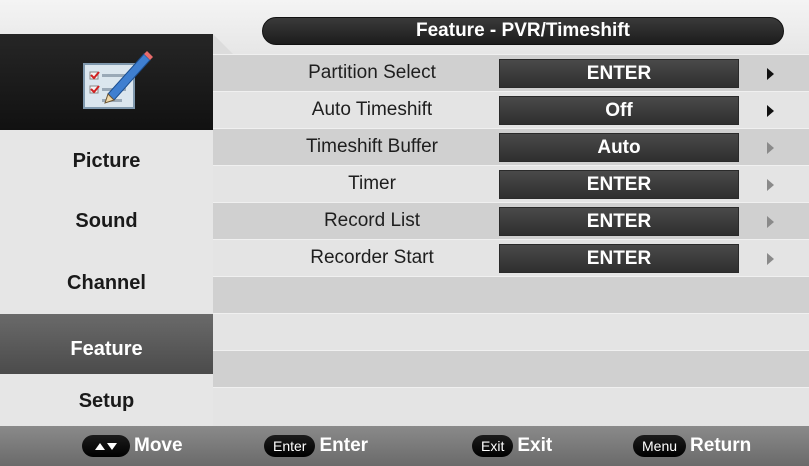  Describe the element at coordinates (158, 445) in the screenshot. I see `hint-label: Move` at that location.